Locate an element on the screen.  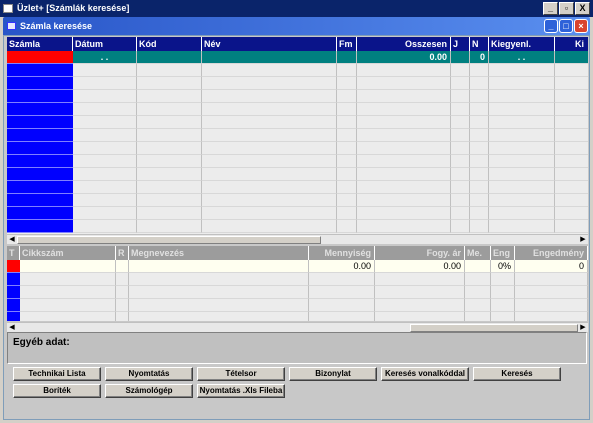
col-header-kod: Kód is located at coordinates (169, 44).